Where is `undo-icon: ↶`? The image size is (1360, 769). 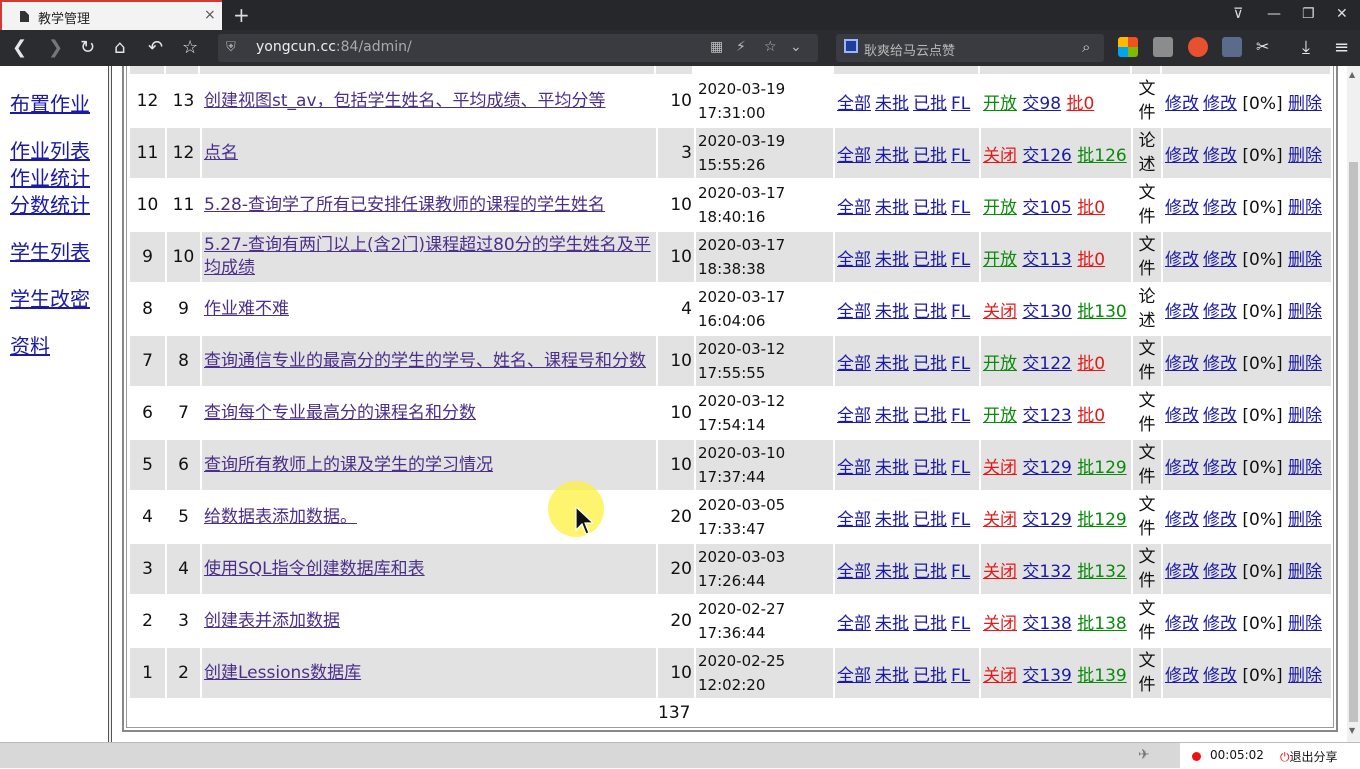
undo-icon: ↶ is located at coordinates (155, 47).